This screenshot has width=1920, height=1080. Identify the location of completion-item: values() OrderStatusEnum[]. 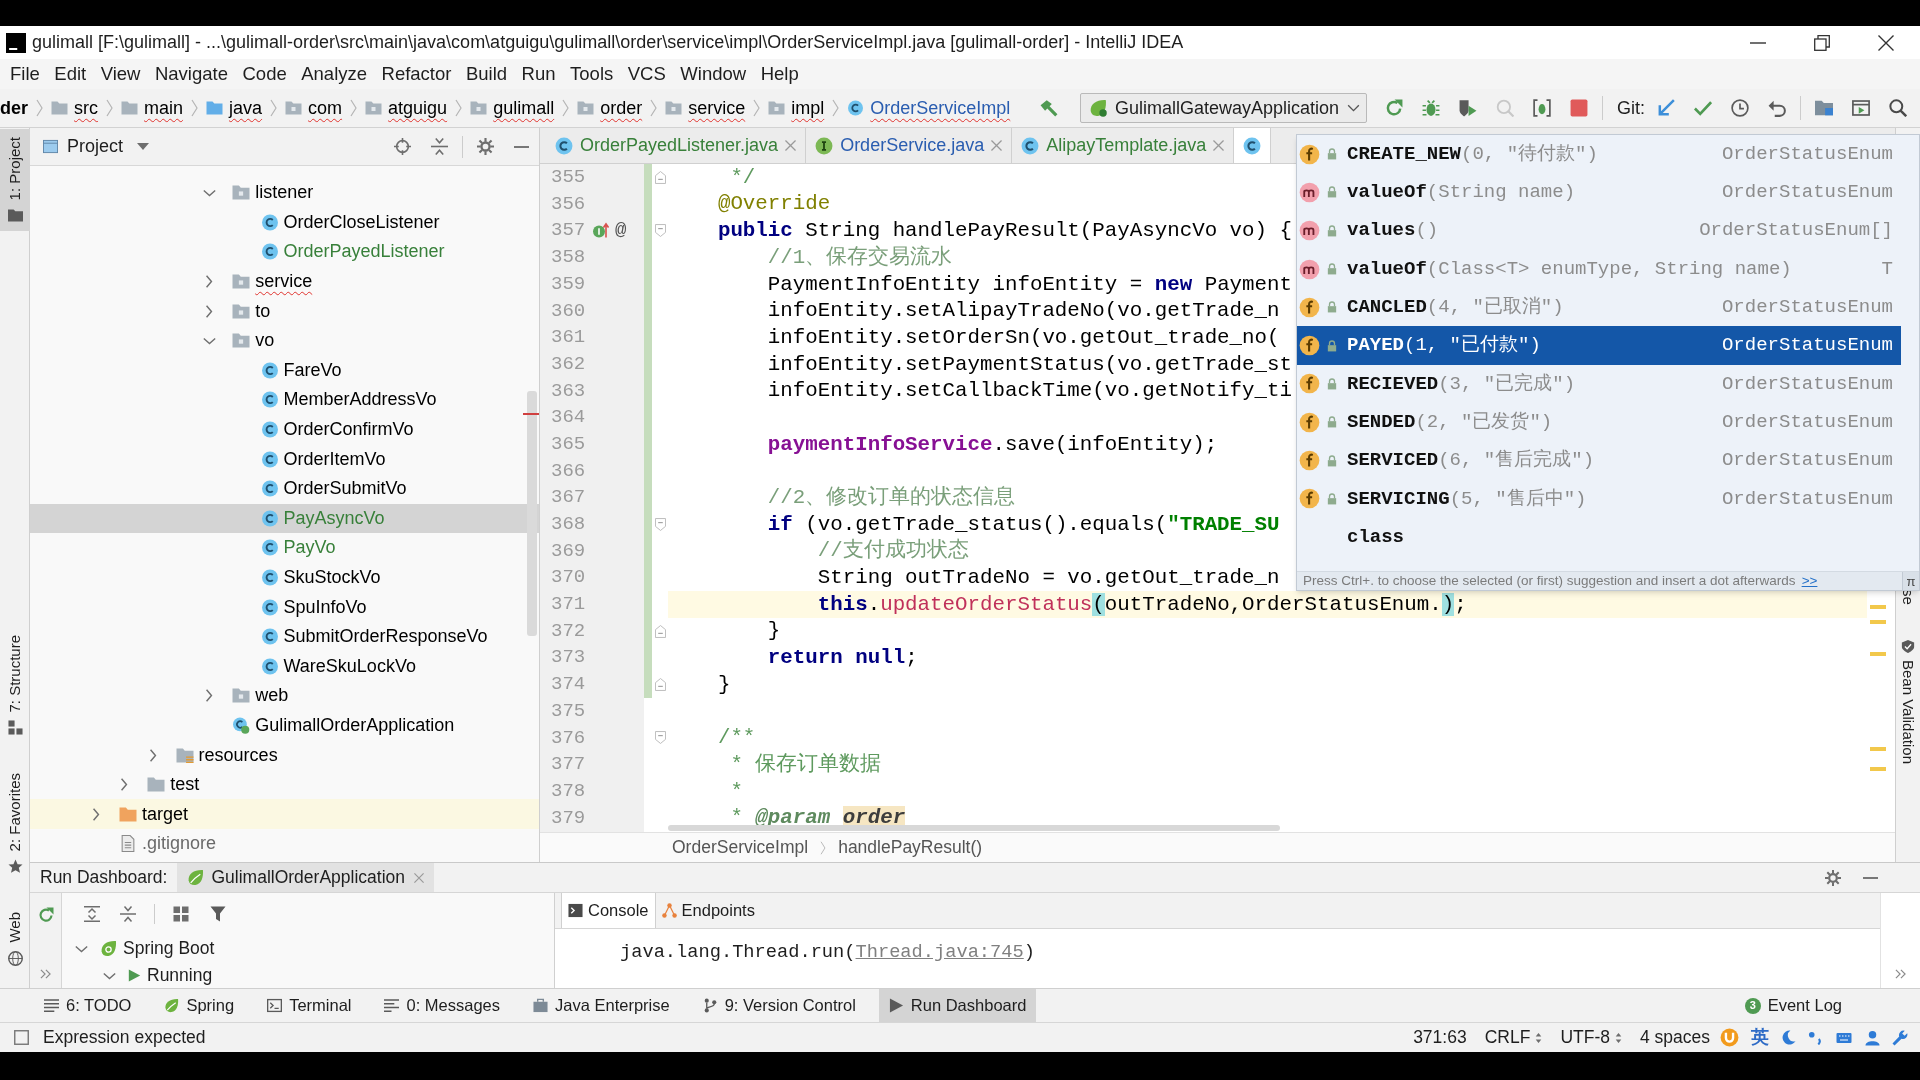
(1599, 230).